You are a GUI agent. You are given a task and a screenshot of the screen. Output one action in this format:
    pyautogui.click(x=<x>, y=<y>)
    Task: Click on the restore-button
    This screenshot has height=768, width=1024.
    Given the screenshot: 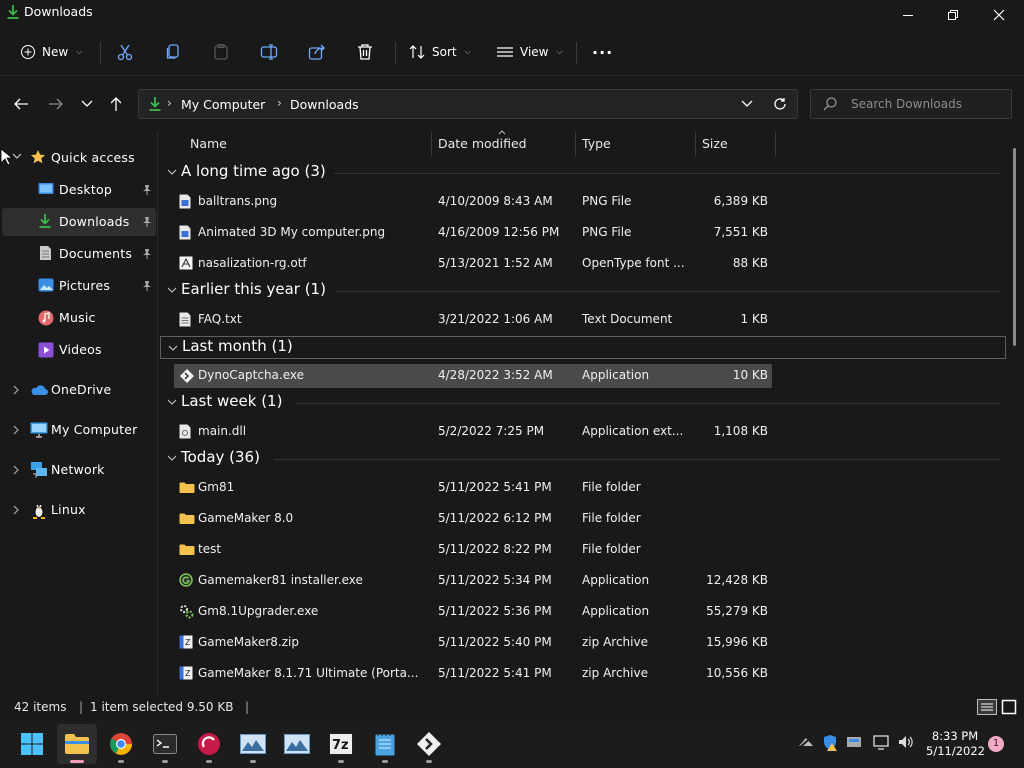 What is the action you would take?
    pyautogui.click(x=953, y=15)
    